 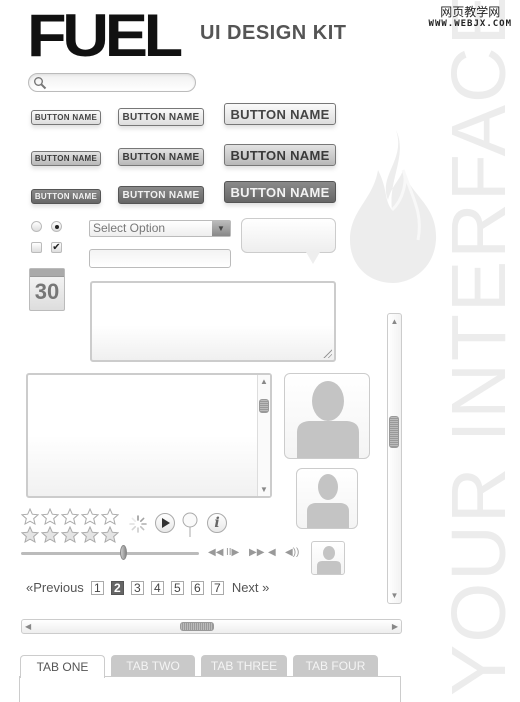 What do you see at coordinates (112, 82) in the screenshot?
I see `search-input` at bounding box center [112, 82].